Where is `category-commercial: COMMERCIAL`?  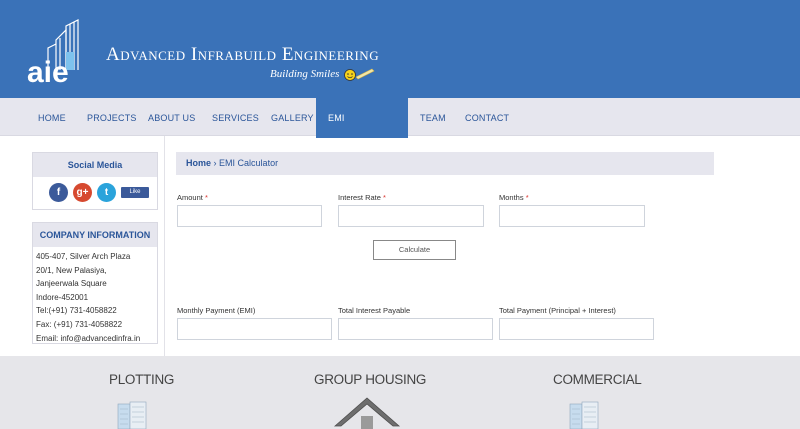
category-commercial: COMMERCIAL is located at coordinates (597, 379).